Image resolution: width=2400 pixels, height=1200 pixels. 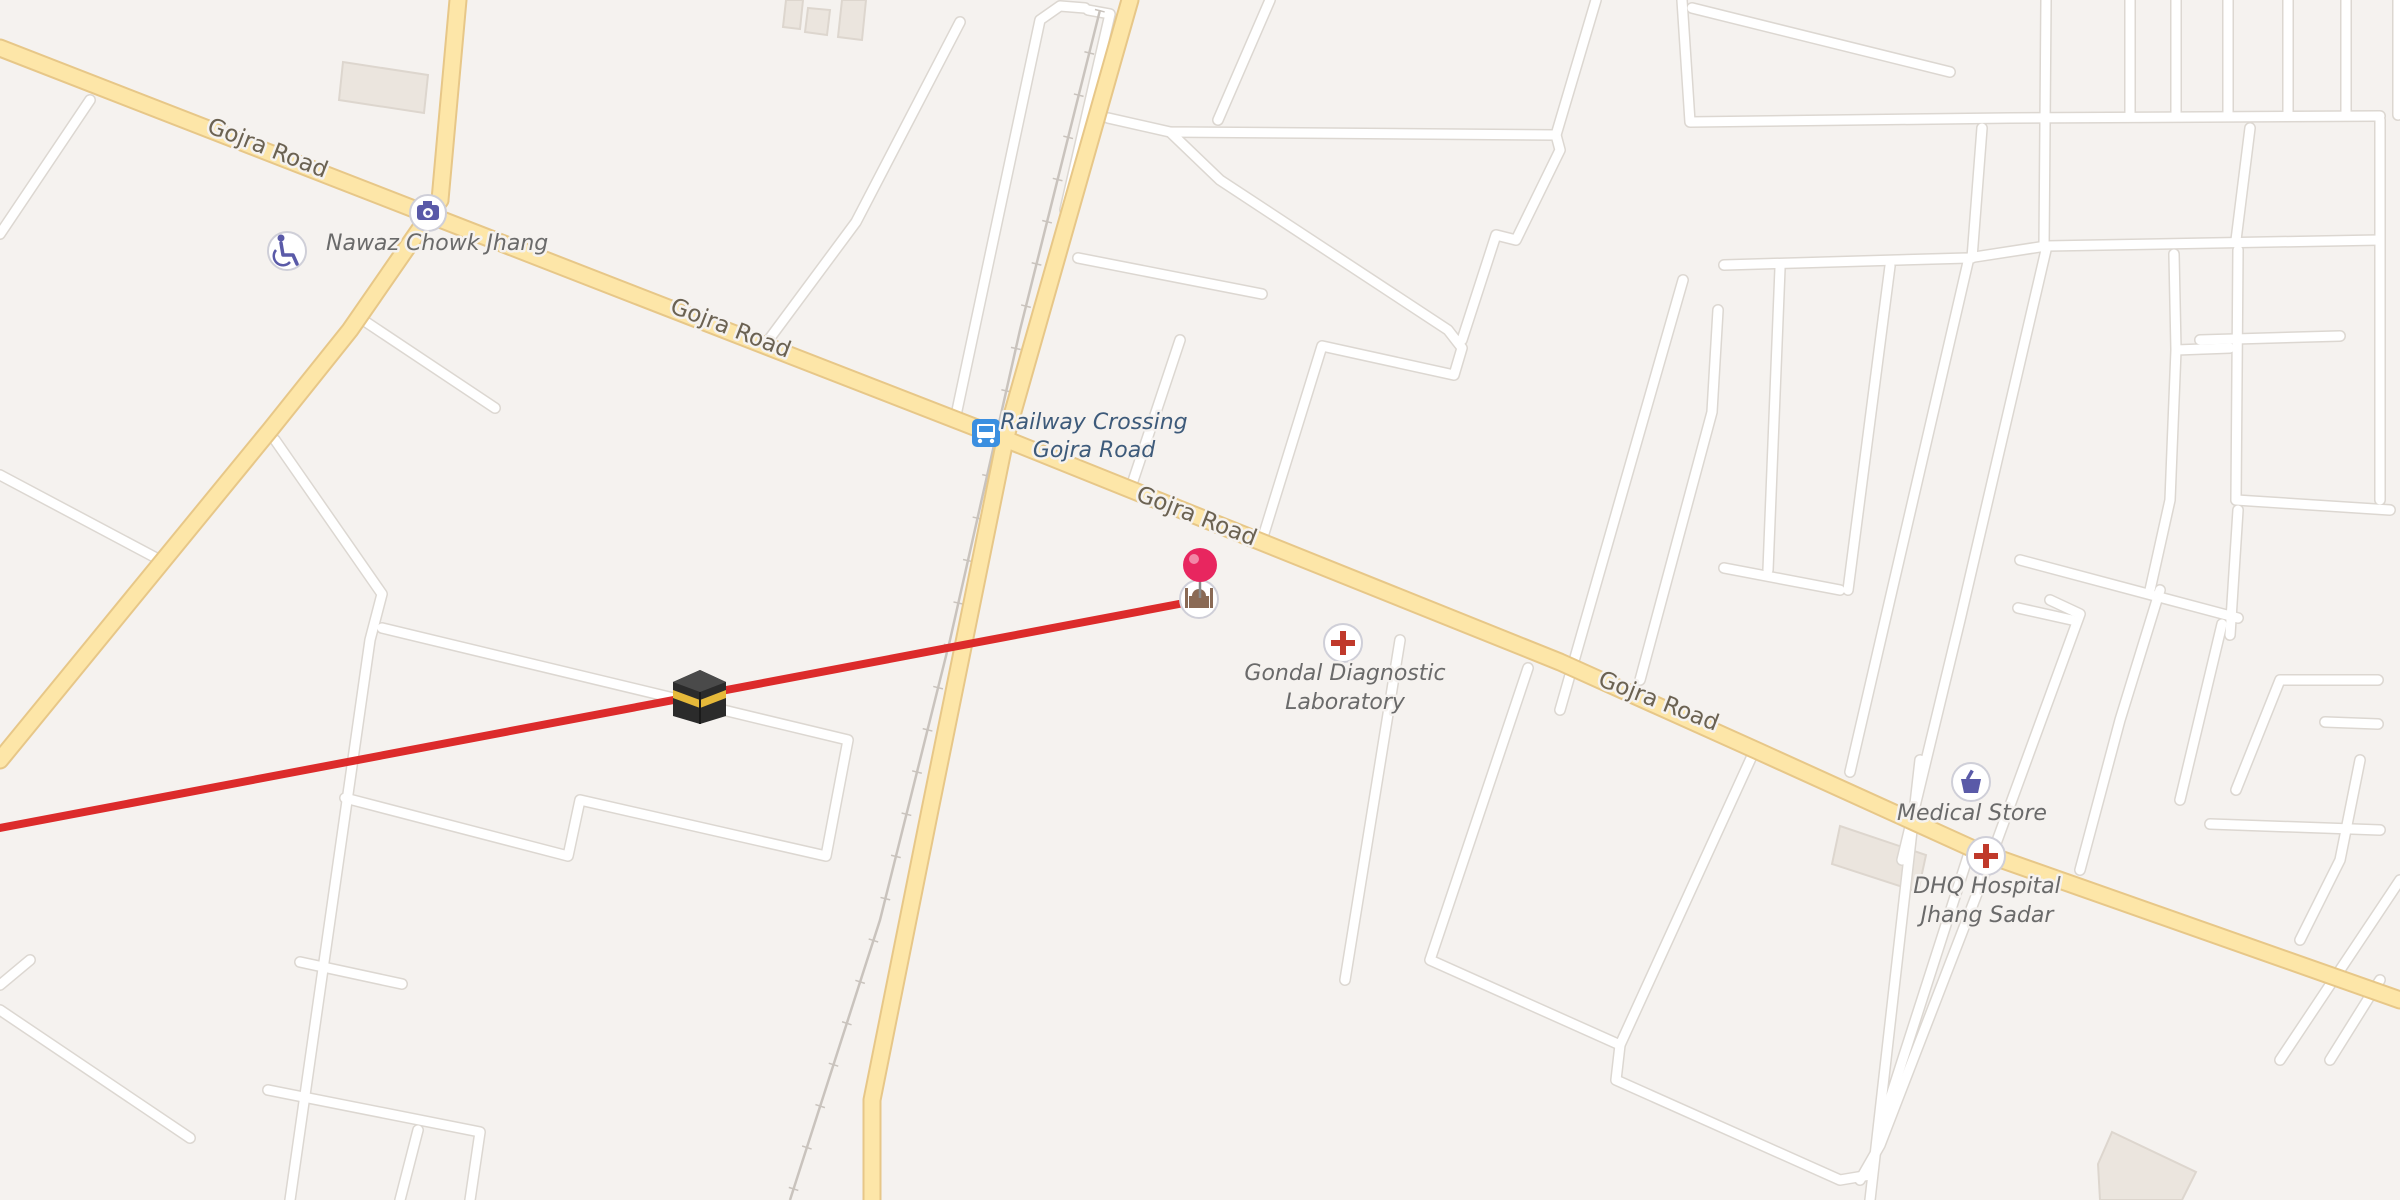 What do you see at coordinates (986, 433) in the screenshot?
I see `bus-stop-icon` at bounding box center [986, 433].